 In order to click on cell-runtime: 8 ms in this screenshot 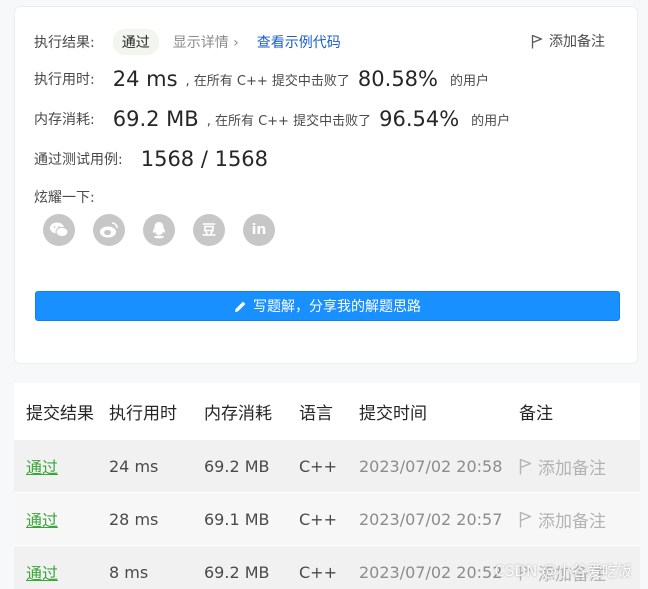, I will do `click(129, 572)`.